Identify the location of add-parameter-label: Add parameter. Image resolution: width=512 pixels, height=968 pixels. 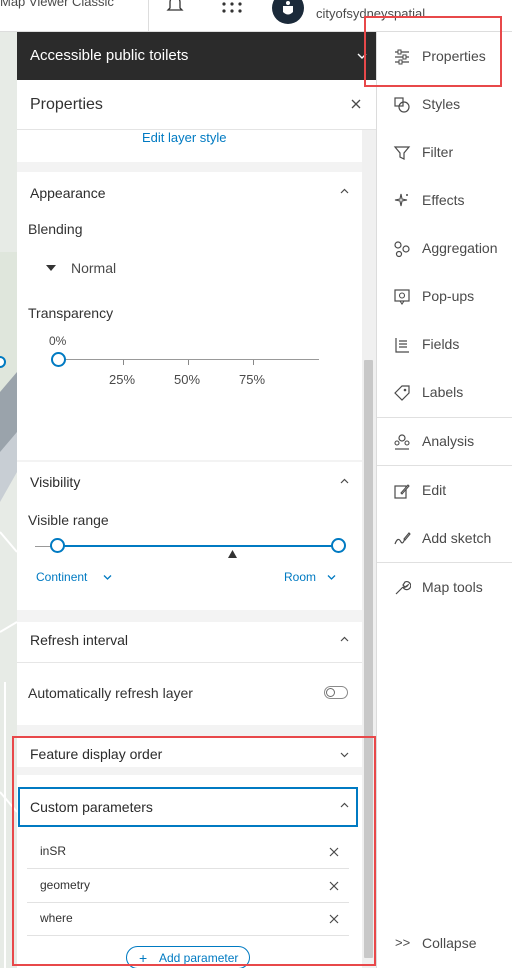
(199, 958).